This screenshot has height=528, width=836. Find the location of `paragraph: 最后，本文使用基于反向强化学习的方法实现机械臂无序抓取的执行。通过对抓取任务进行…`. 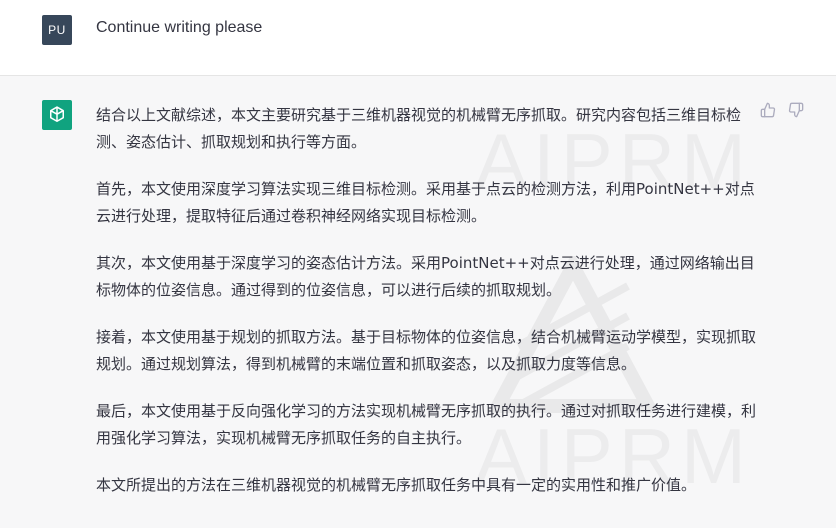

paragraph: 最后，本文使用基于反向强化学习的方法实现机械臂无序抓取的执行。通过对抓取任务进行… is located at coordinates (426, 424).